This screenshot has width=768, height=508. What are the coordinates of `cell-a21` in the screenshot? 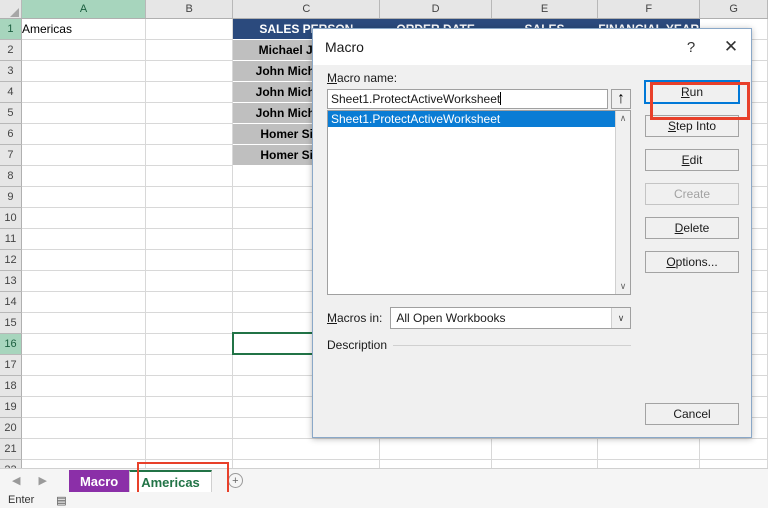 It's located at (84, 449).